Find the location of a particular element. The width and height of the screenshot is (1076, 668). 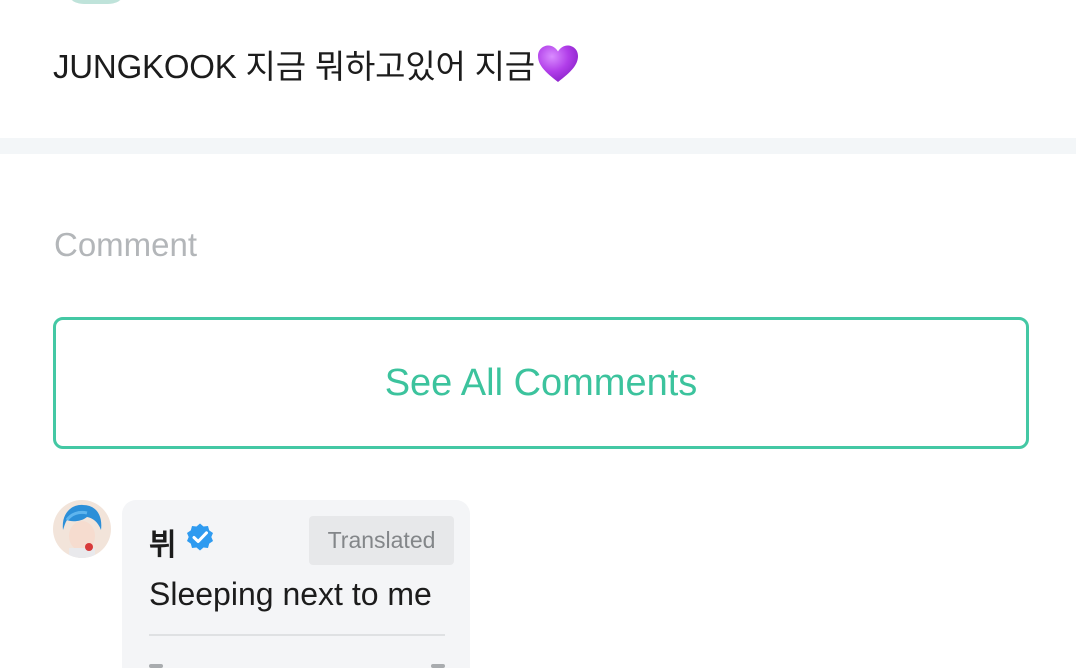

commenter-avatar is located at coordinates (82, 529).